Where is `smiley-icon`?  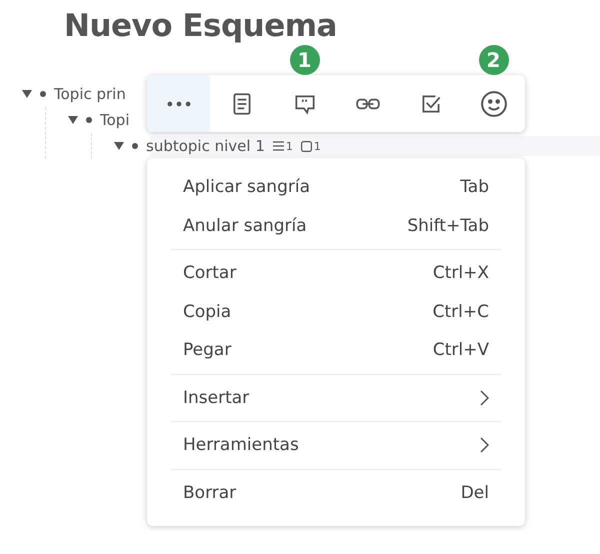 smiley-icon is located at coordinates (493, 103).